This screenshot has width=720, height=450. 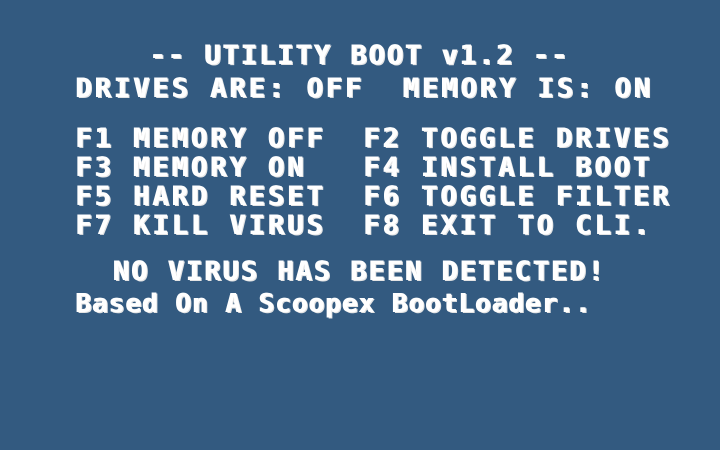 I want to click on menu-item-memory-on: F3 MEMORY ON, so click(x=191, y=168).